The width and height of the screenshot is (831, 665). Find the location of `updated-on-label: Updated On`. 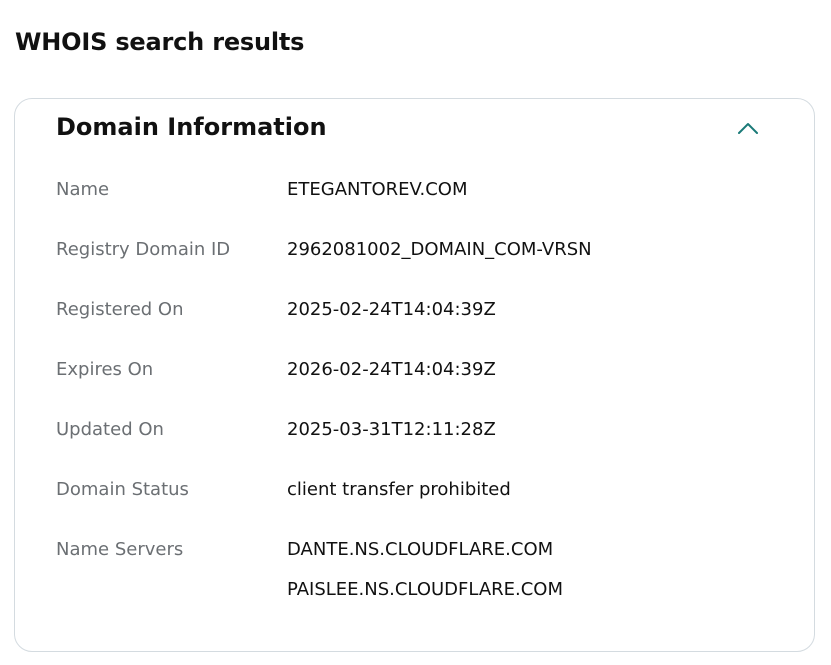

updated-on-label: Updated On is located at coordinates (110, 429).